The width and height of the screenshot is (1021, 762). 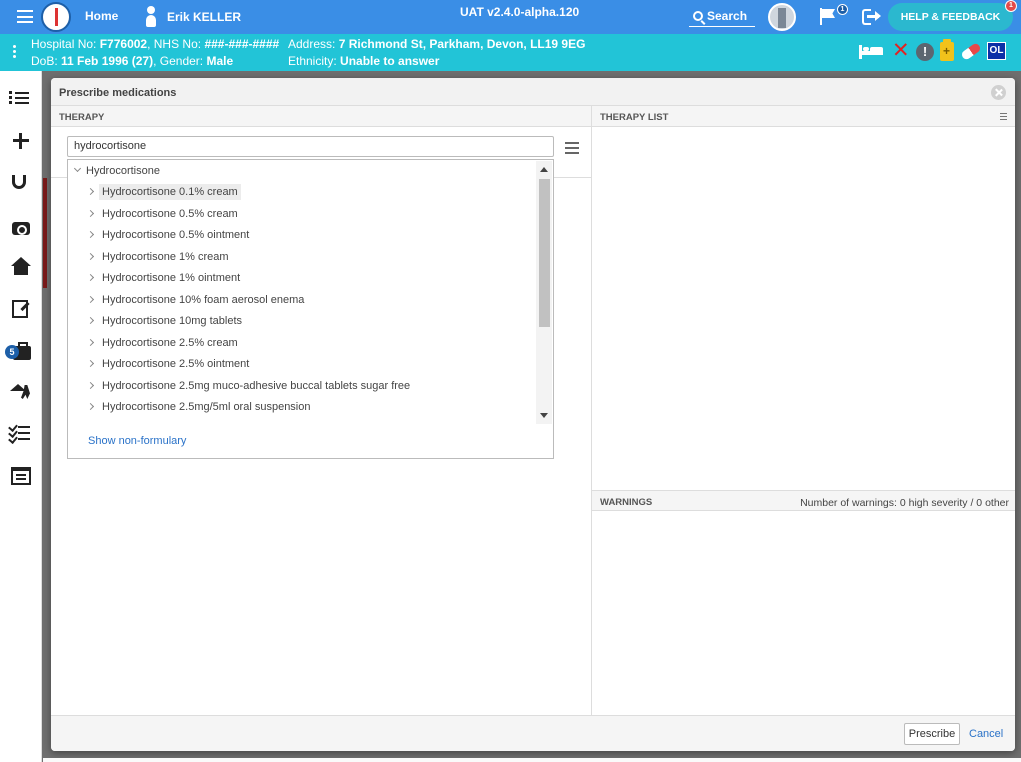 I want to click on home-link: Home, so click(x=101, y=16).